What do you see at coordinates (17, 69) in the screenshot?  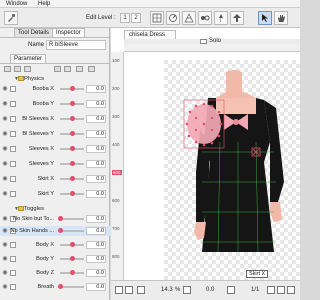 I see `folder-icon` at bounding box center [17, 69].